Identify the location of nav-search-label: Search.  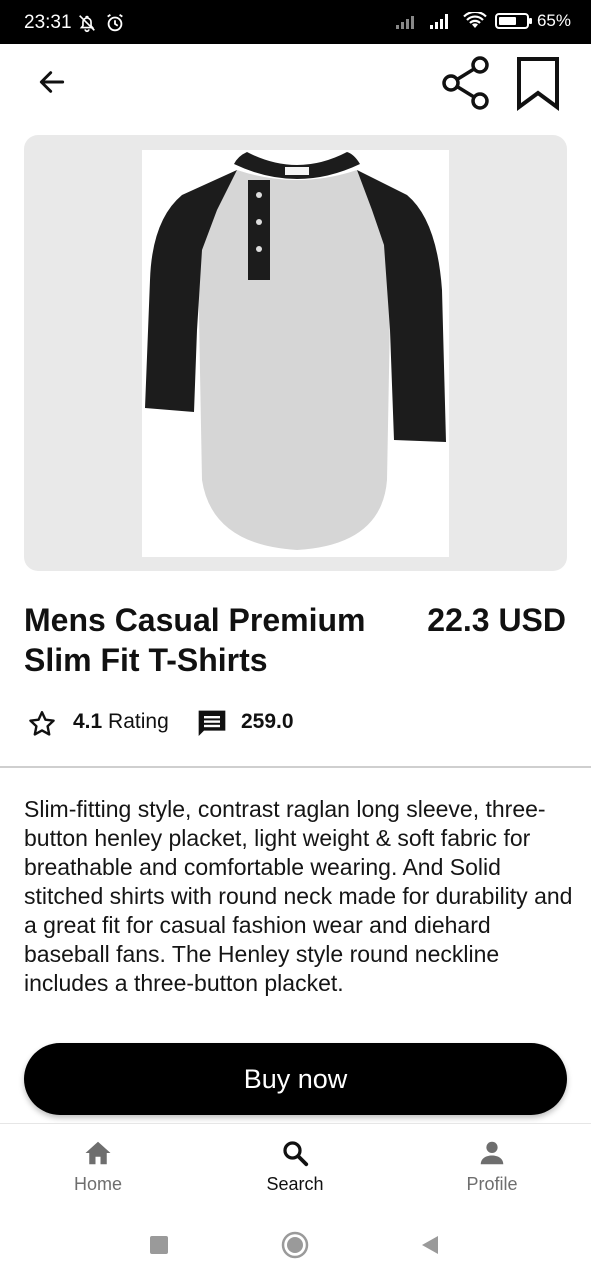
(295, 1184).